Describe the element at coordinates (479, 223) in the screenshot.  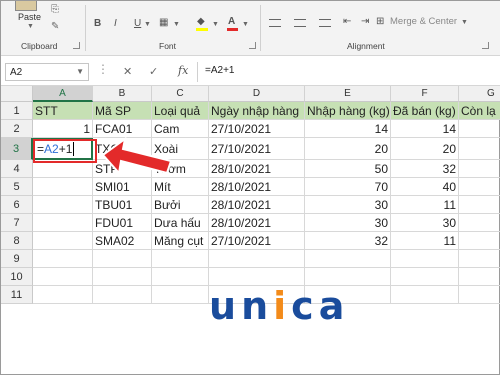
I see `cell-g7` at that location.